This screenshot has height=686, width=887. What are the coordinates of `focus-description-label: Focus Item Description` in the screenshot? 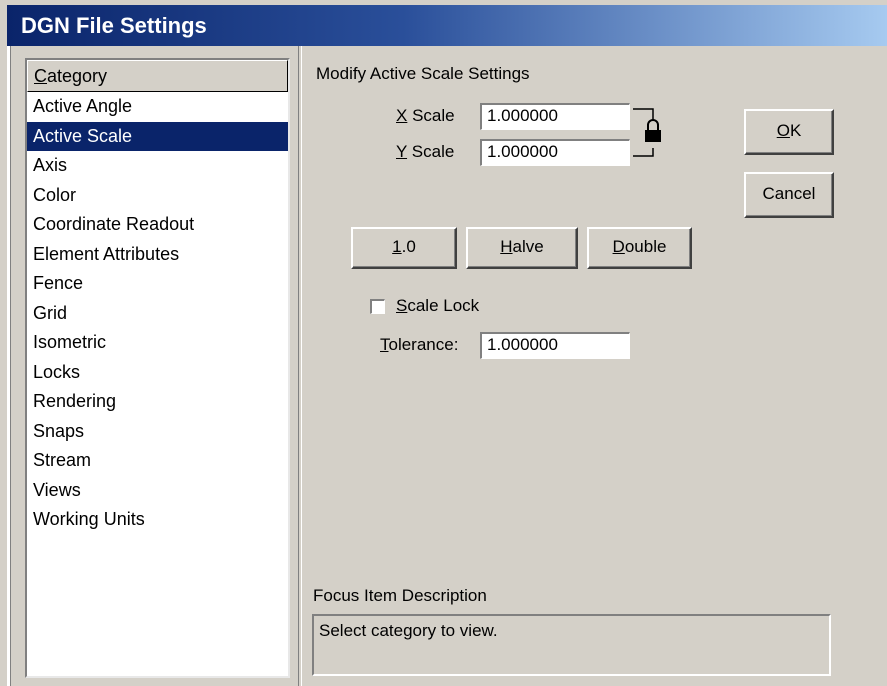 It's located at (400, 595).